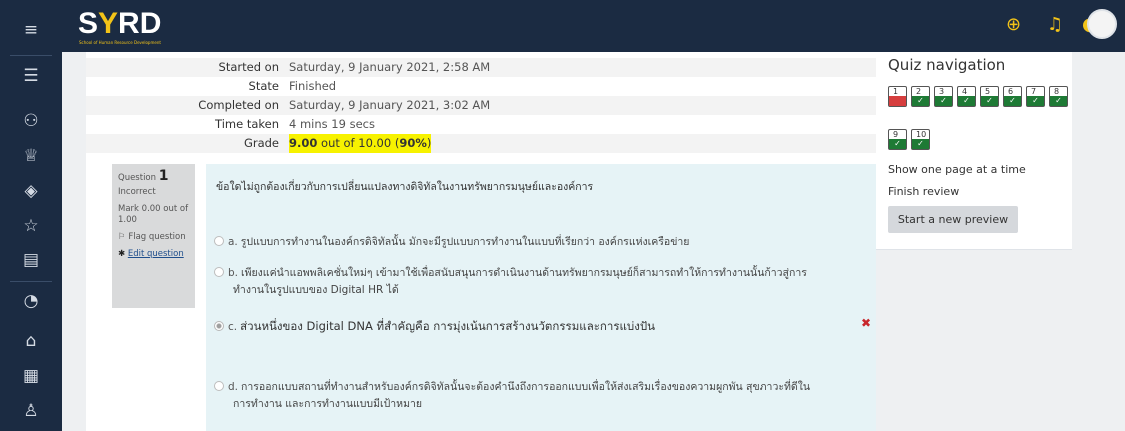  What do you see at coordinates (247, 124) in the screenshot?
I see `summary-label: Time taken` at bounding box center [247, 124].